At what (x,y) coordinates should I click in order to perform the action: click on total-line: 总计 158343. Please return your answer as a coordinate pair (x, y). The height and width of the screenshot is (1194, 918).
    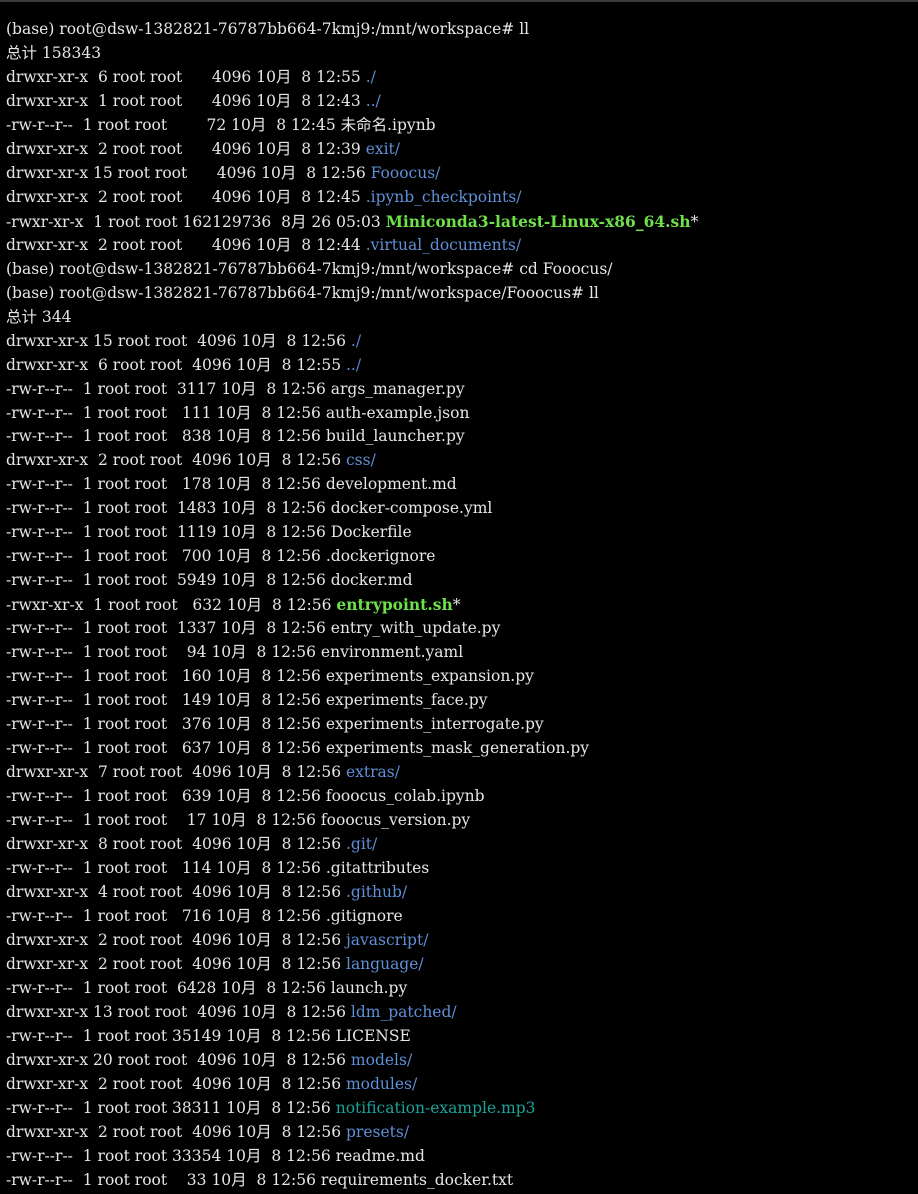
    Looking at the image, I should click on (462, 54).